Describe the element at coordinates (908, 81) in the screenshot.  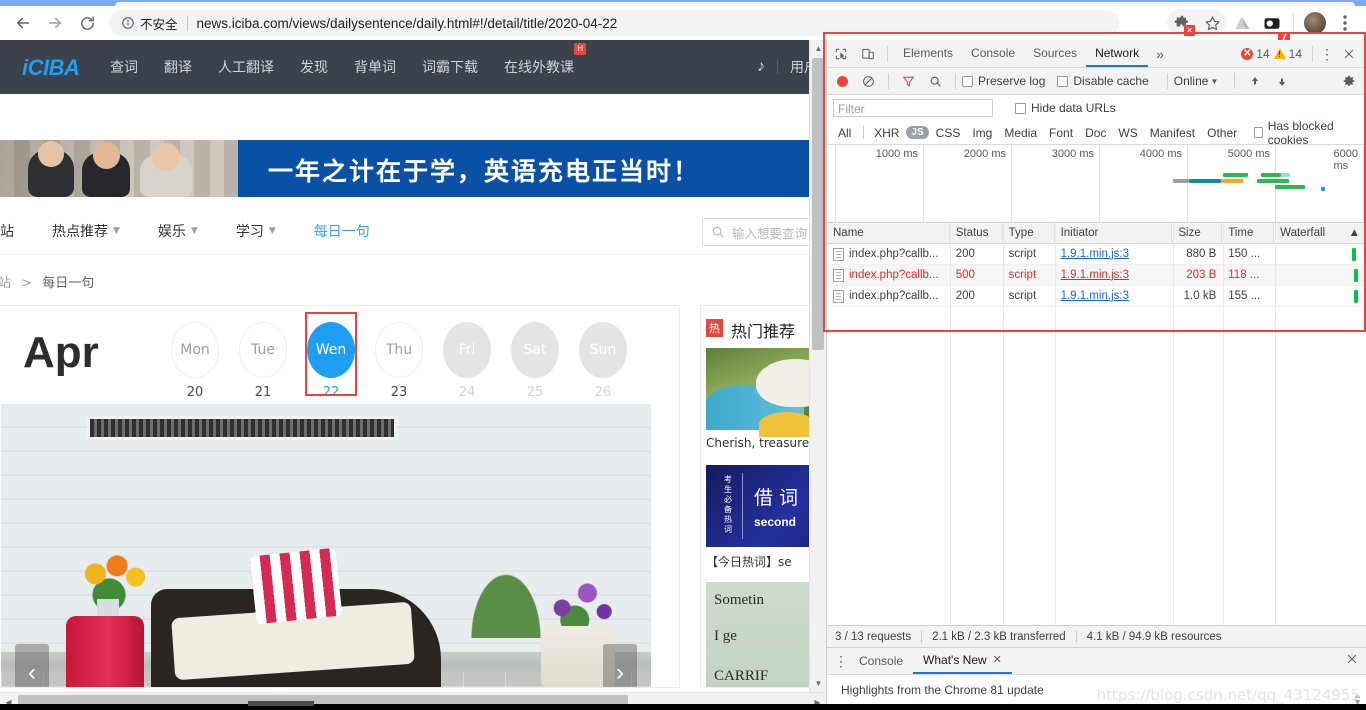
I see `filter-funnel-icon` at that location.